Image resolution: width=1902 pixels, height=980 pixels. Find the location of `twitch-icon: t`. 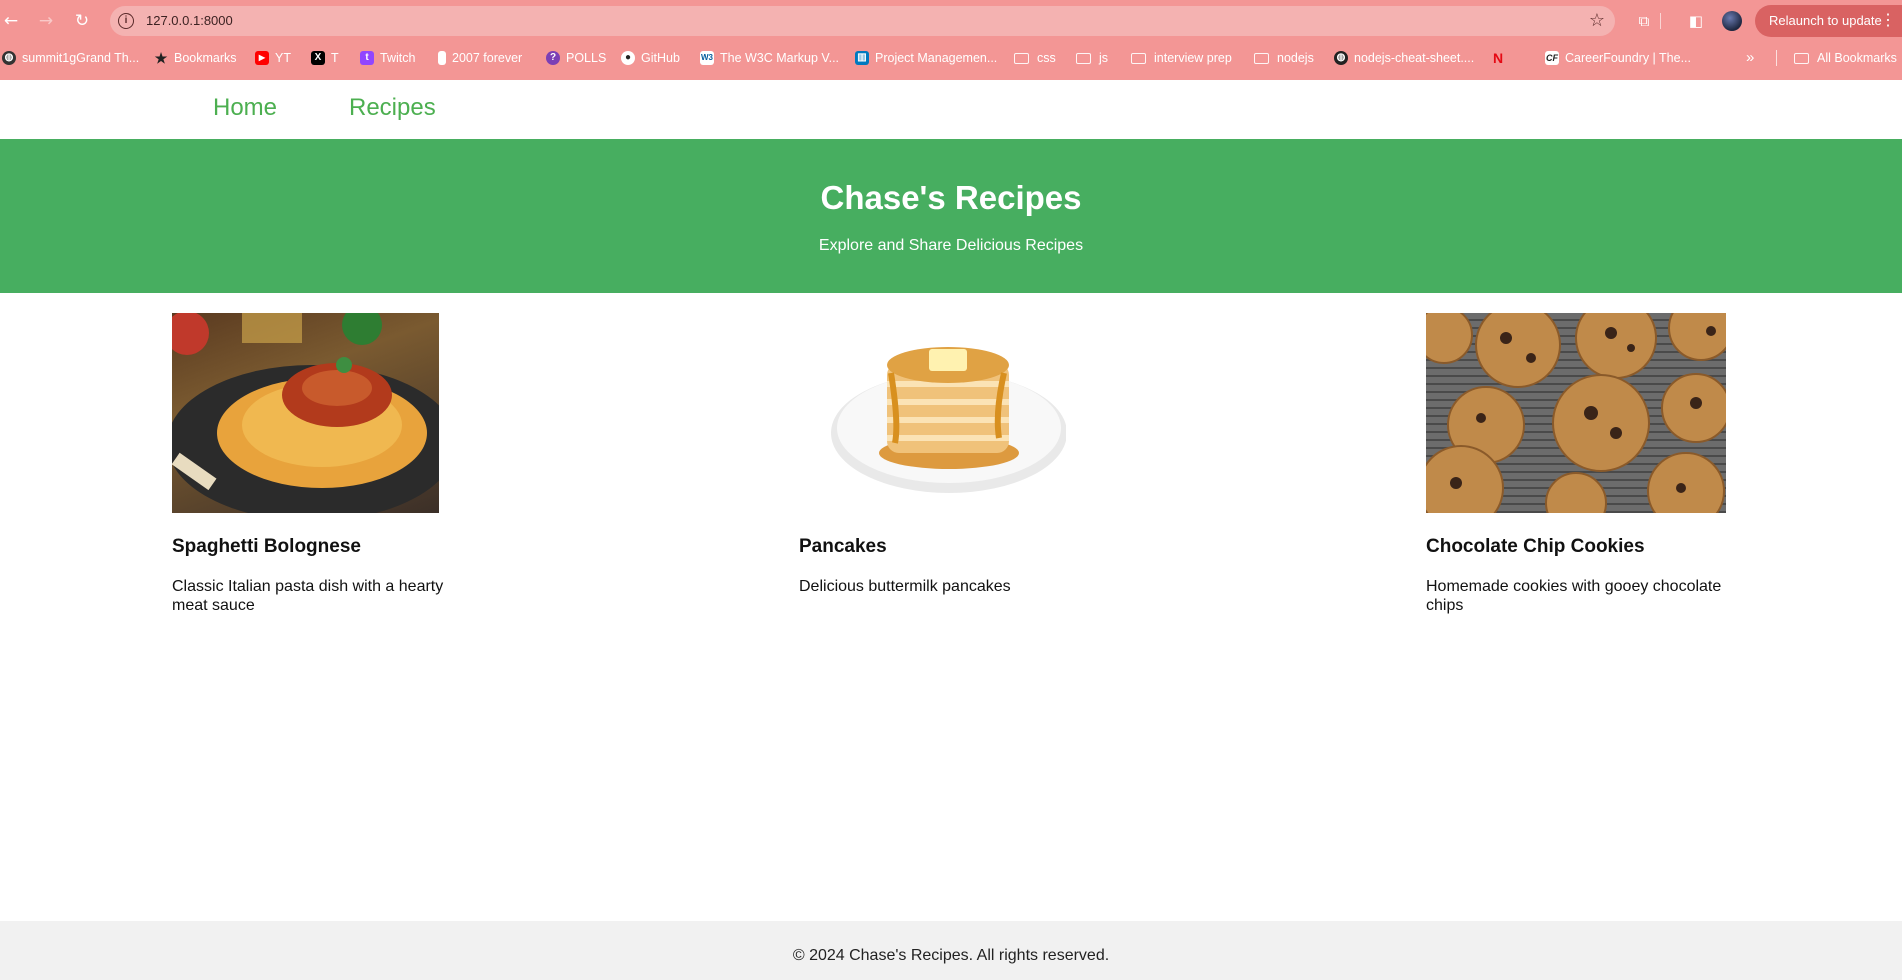

twitch-icon: t is located at coordinates (367, 58).